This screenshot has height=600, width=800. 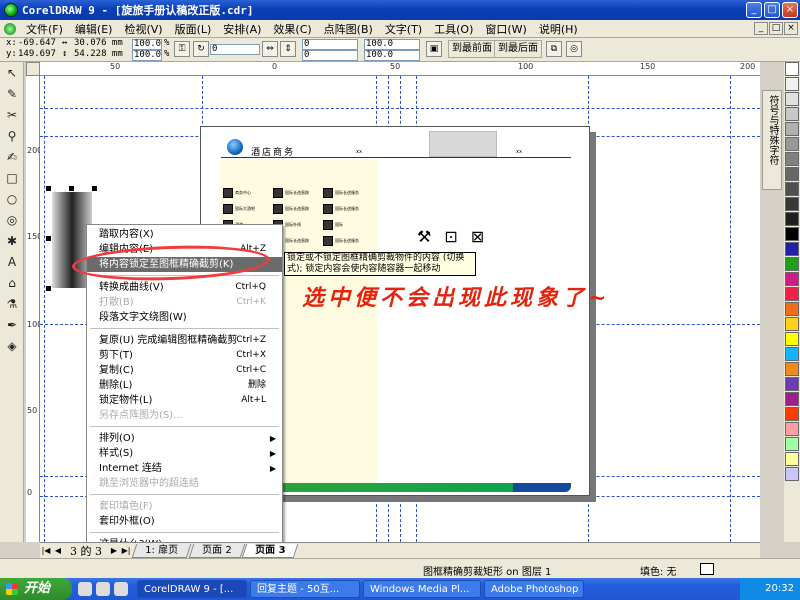 What do you see at coordinates (452, 236) in the screenshot?
I see `service-icons: ⚒ ⊡ ⊠` at bounding box center [452, 236].